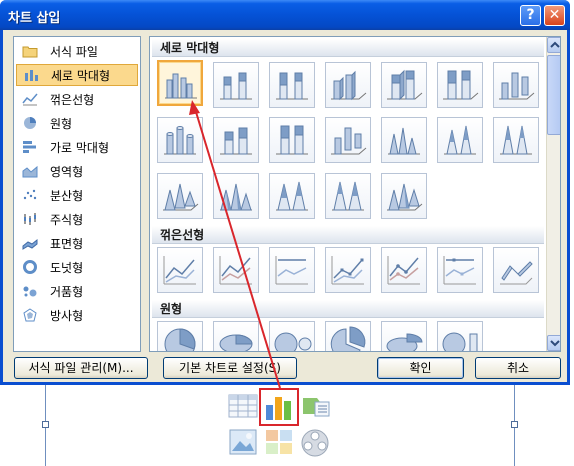  Describe the element at coordinates (292, 196) in the screenshot. I see `chart-thumb-stacked-pyramid` at that location.